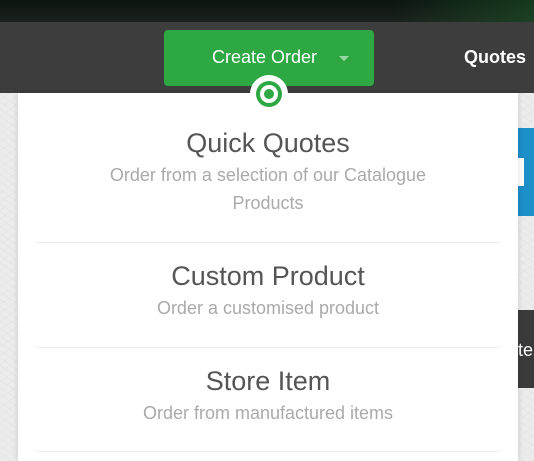  I want to click on menu-item-store-item: Store Item Order from manufactured items, so click(268, 396).